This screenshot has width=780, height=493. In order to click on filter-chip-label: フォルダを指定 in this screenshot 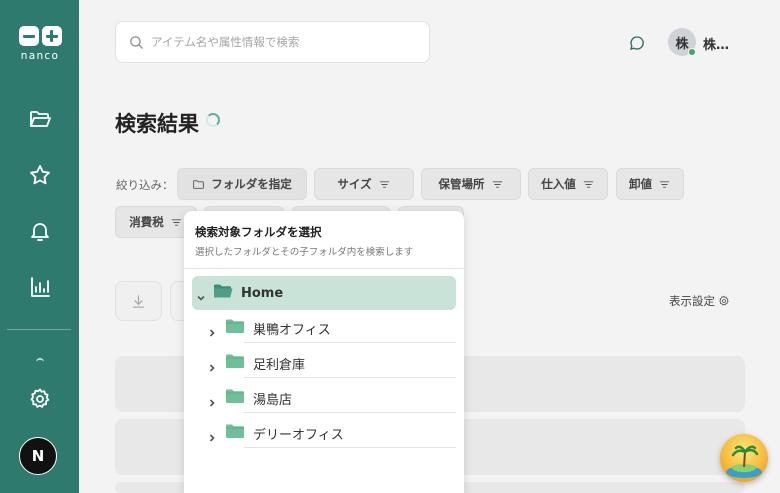, I will do `click(251, 184)`.